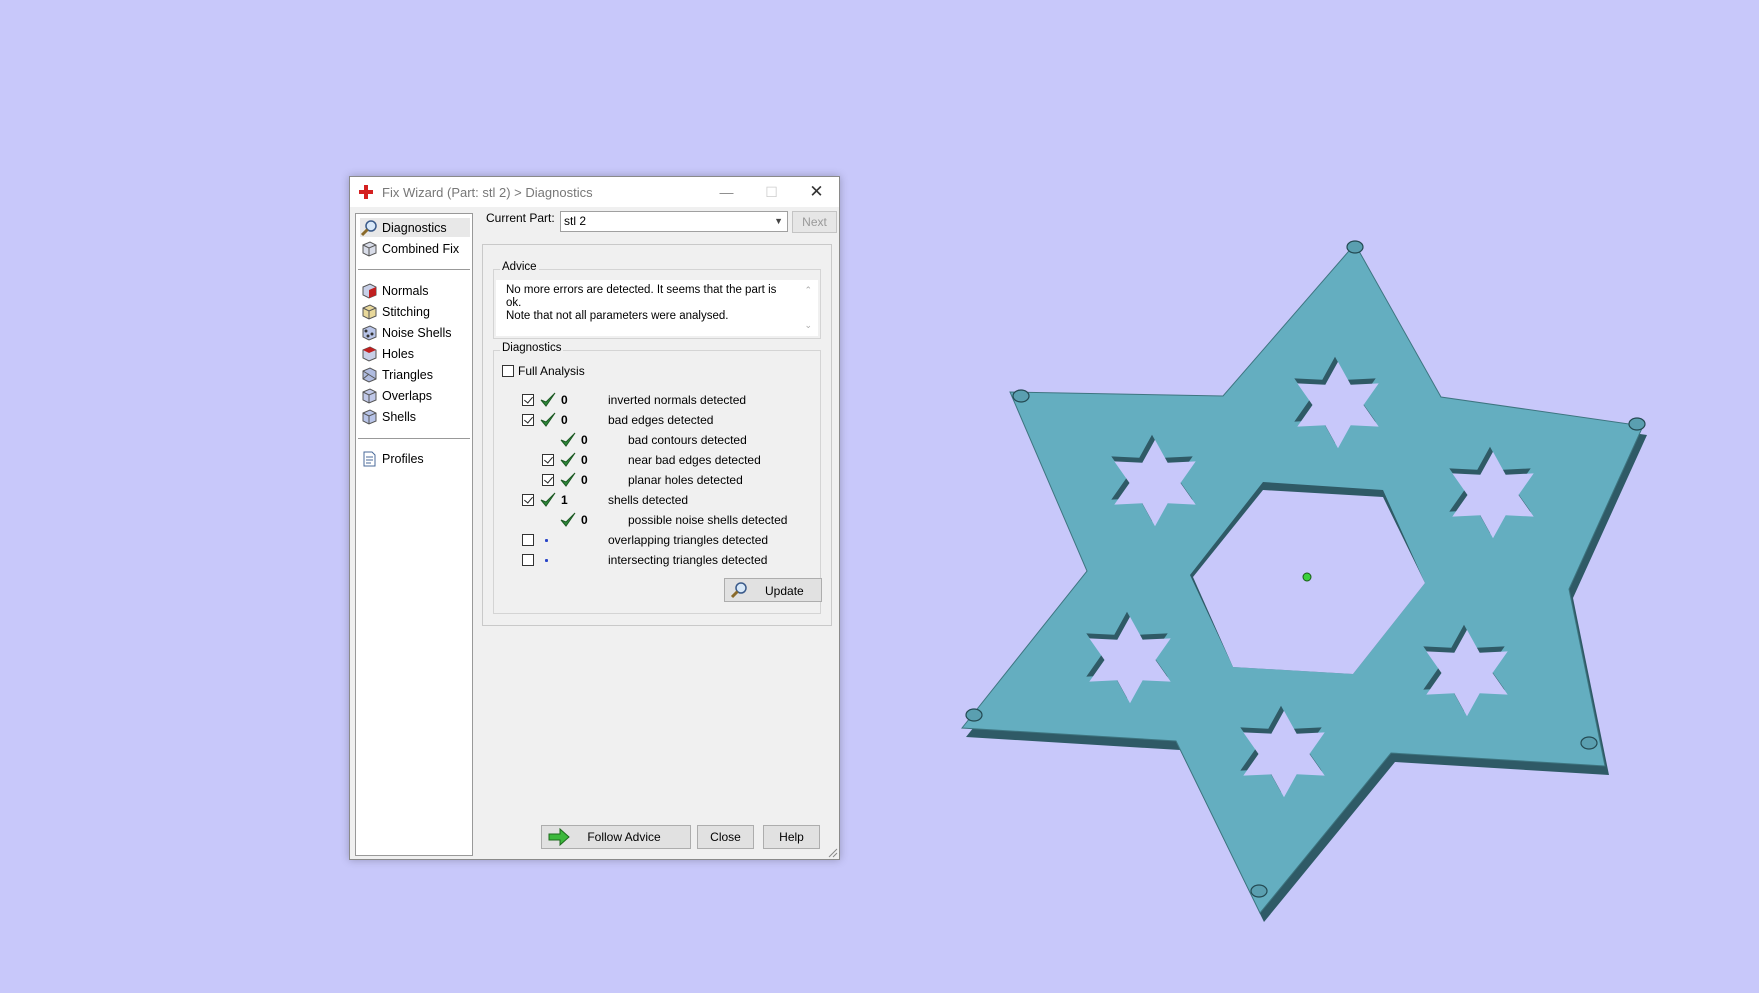  What do you see at coordinates (403, 458) in the screenshot?
I see `nav-item-label: Profiles` at bounding box center [403, 458].